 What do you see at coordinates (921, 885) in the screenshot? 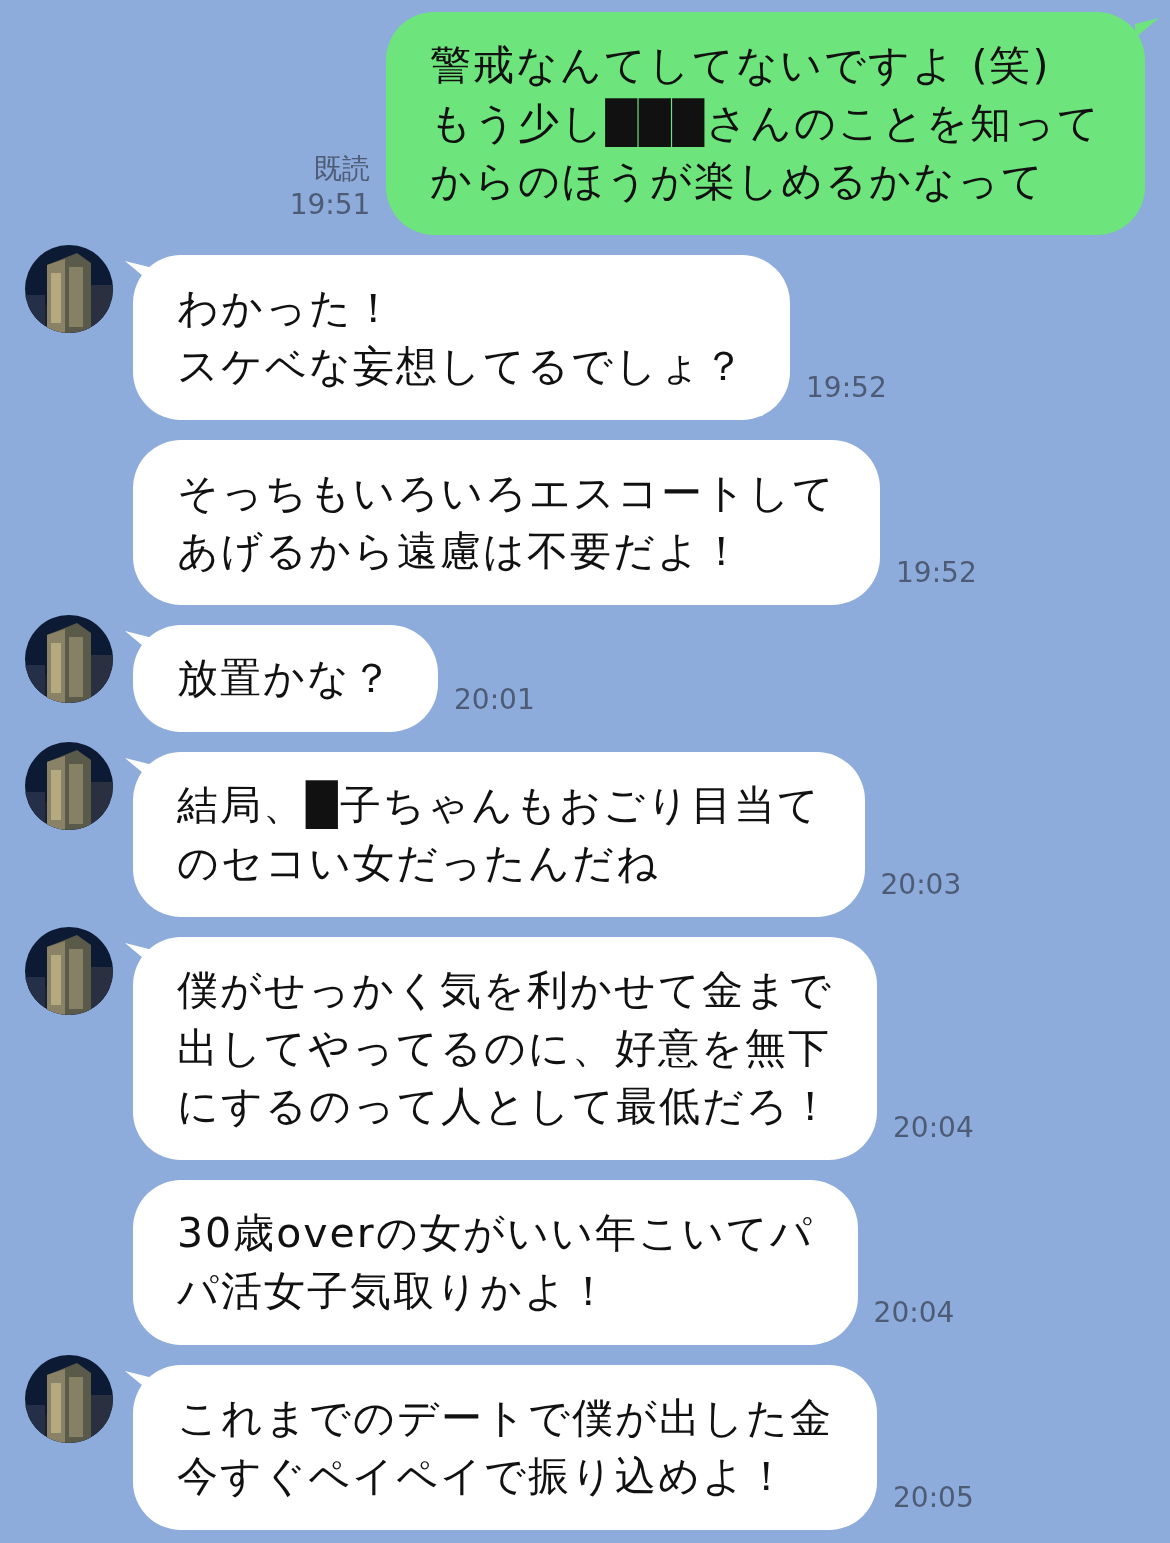
I see `message-time: 20:03` at bounding box center [921, 885].